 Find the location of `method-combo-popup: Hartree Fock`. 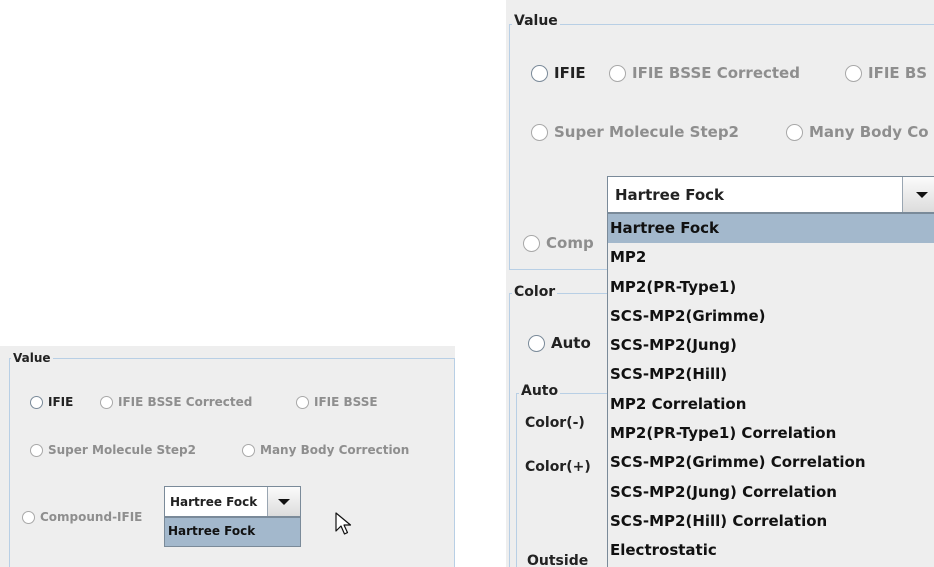

method-combo-popup: Hartree Fock is located at coordinates (232, 532).